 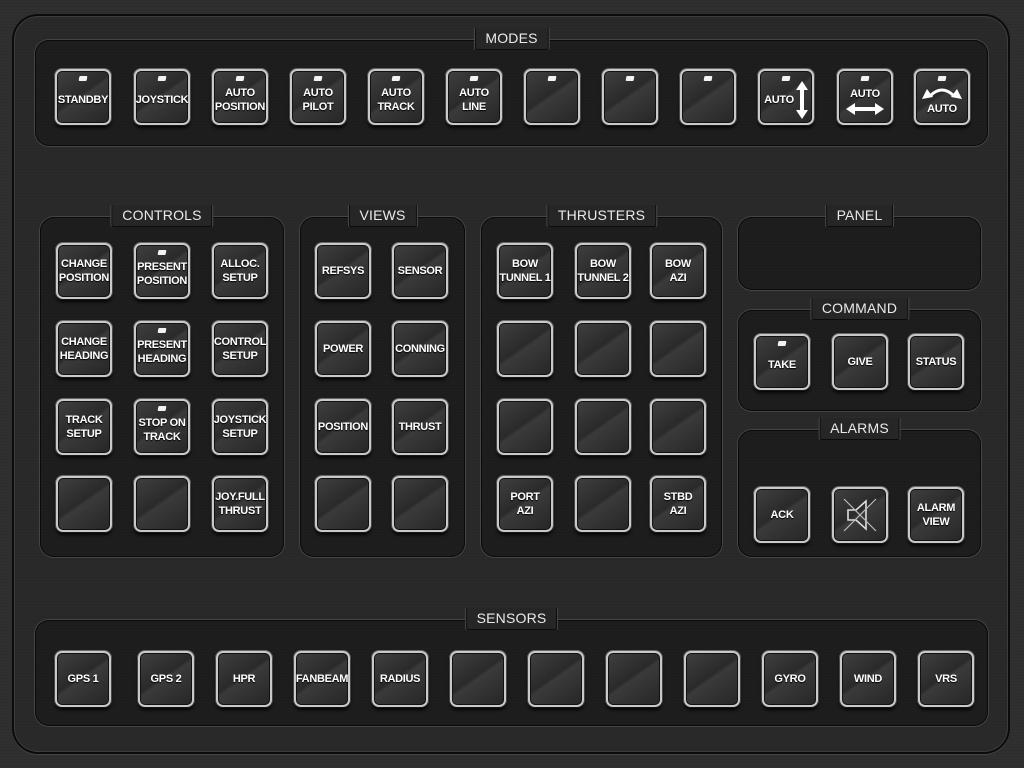 What do you see at coordinates (166, 679) in the screenshot?
I see `sensors-button-gps-2: GPS 2` at bounding box center [166, 679].